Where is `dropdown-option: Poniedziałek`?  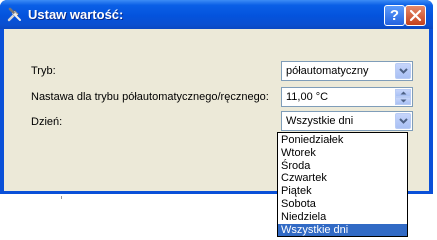 dropdown-option: Poniedziałek is located at coordinates (342, 140).